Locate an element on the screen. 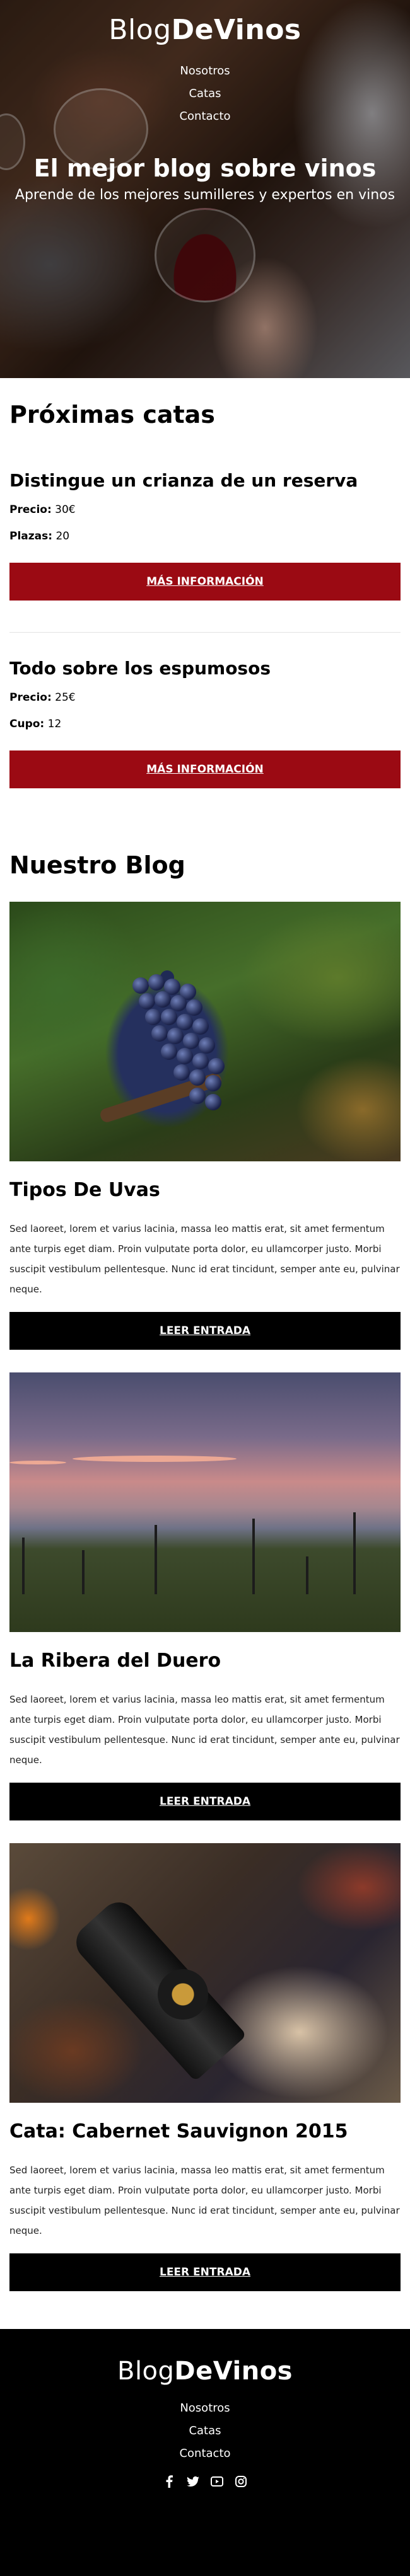 The height and width of the screenshot is (2576, 410). cata-price-value: 30€ is located at coordinates (63, 509).